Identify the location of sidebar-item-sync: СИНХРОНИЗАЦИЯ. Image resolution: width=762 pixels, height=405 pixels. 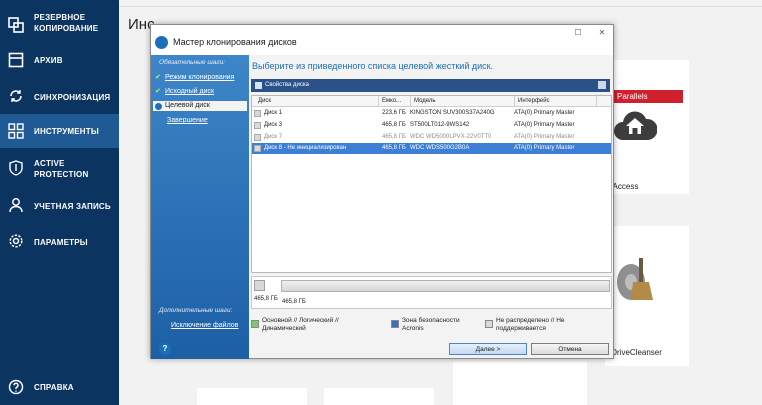
(59, 96).